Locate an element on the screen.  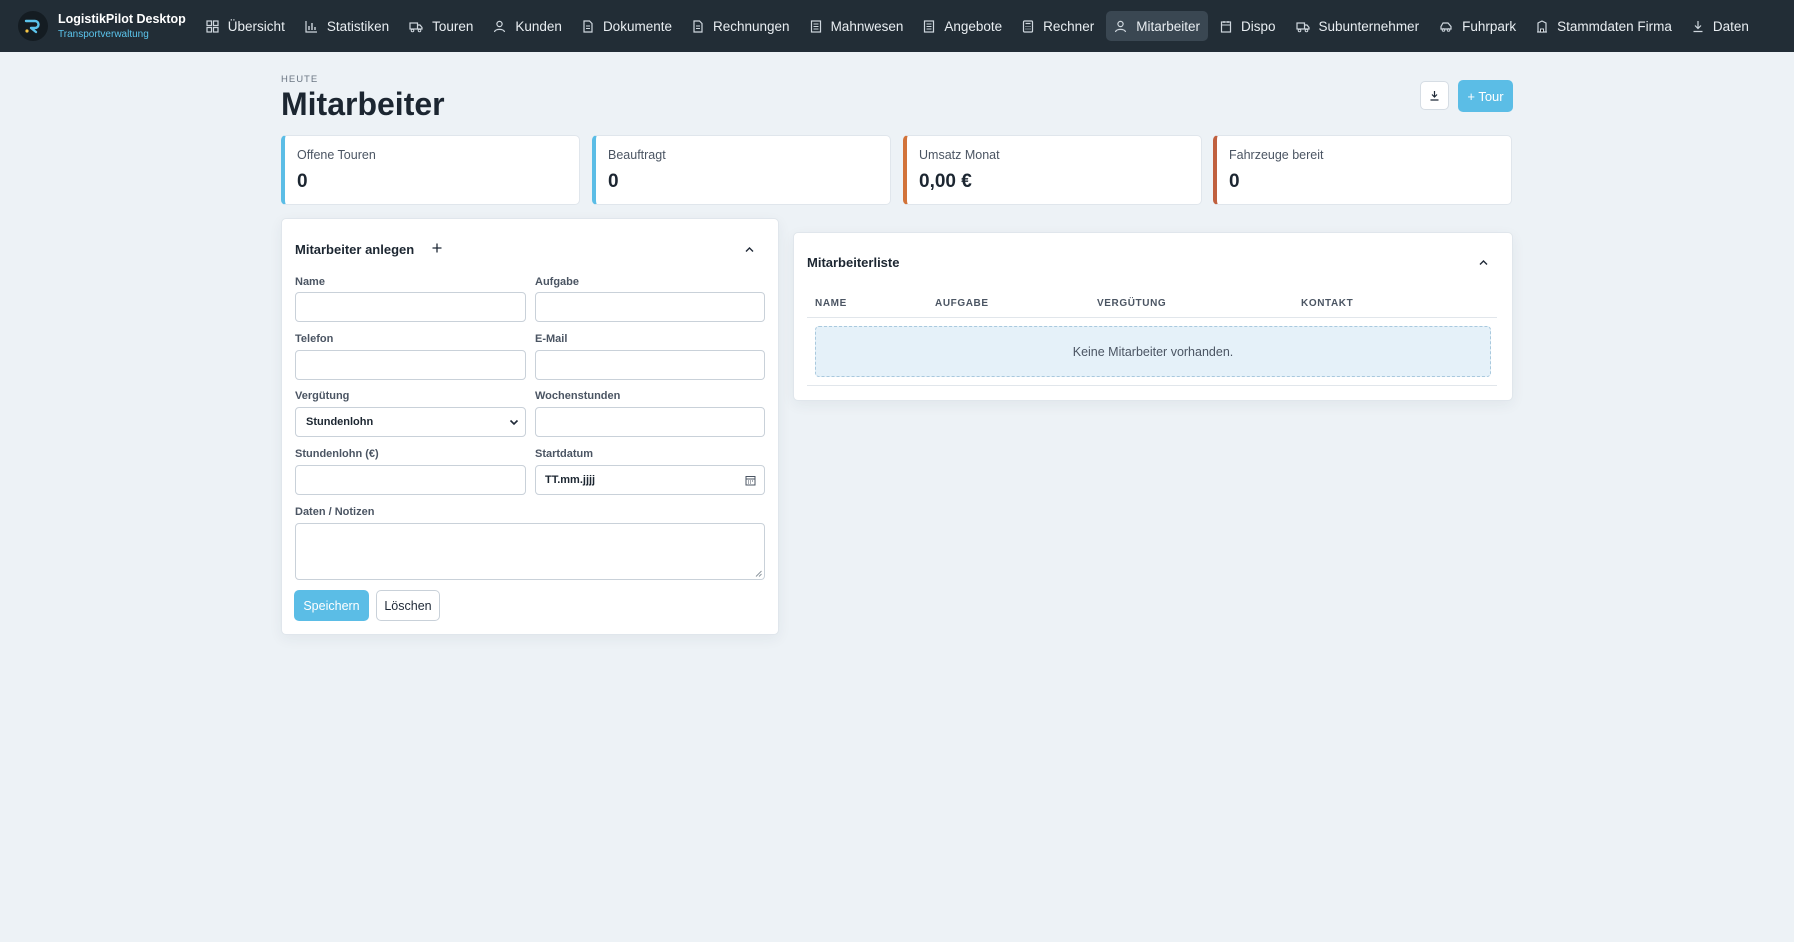
app-subtitle: Transportverwaltung is located at coordinates (103, 34).